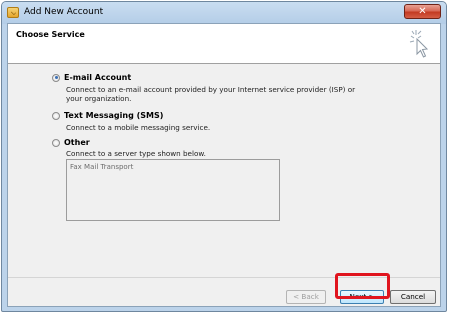 This screenshot has height=314, width=450. What do you see at coordinates (101, 167) in the screenshot?
I see `list-item: Fax Mail Transport` at bounding box center [101, 167].